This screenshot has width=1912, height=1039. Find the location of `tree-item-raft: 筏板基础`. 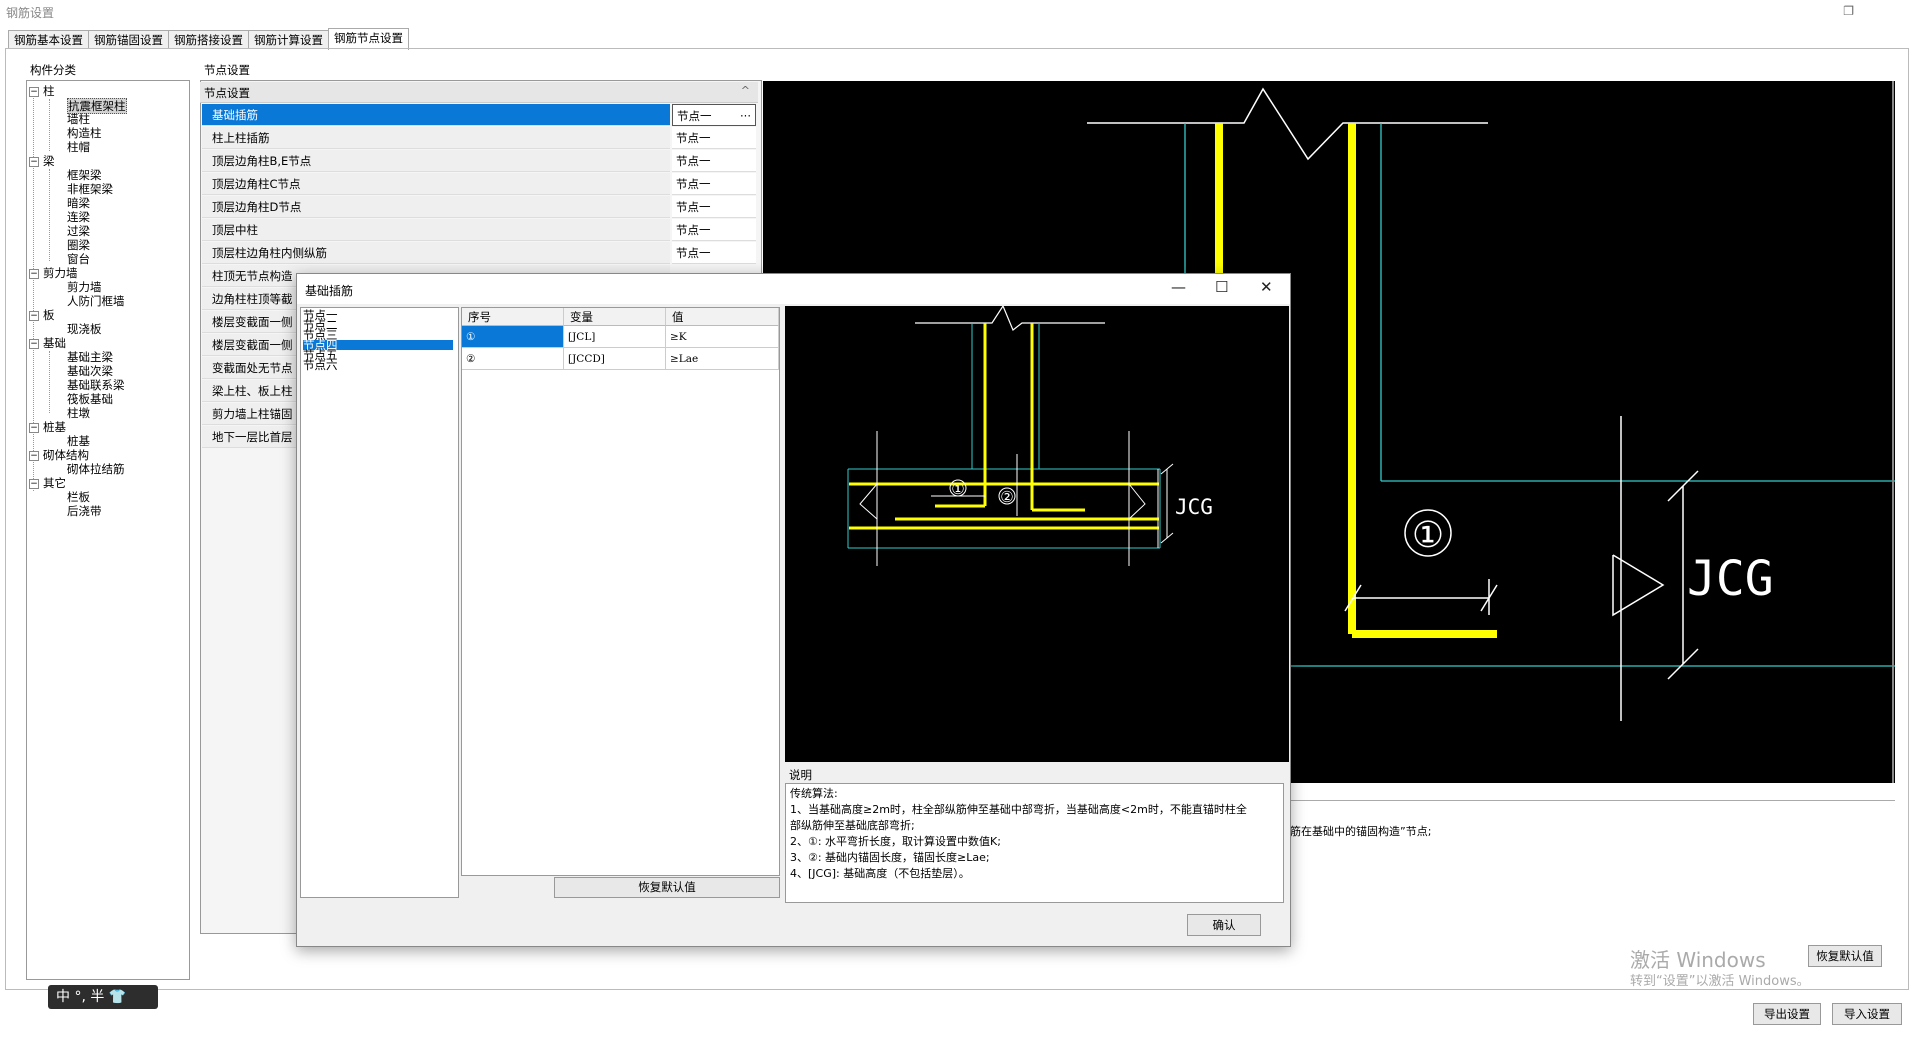

tree-item-raft: 筏板基础 is located at coordinates (90, 399).